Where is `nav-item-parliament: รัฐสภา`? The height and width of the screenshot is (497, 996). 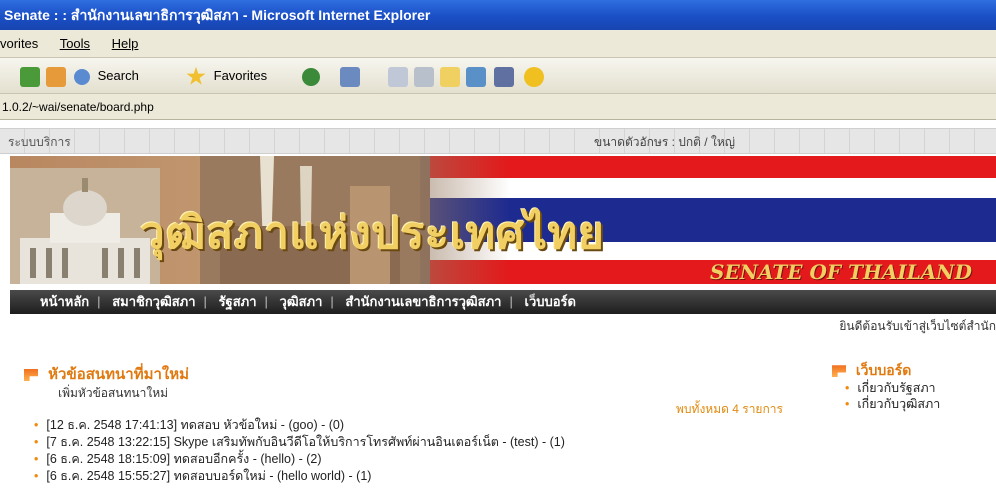 nav-item-parliament: รัฐสภา is located at coordinates (238, 301).